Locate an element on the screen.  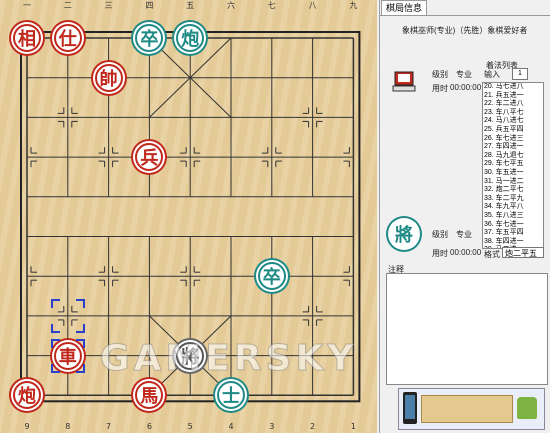
file-number-bottom: 5 is located at coordinates (190, 426).